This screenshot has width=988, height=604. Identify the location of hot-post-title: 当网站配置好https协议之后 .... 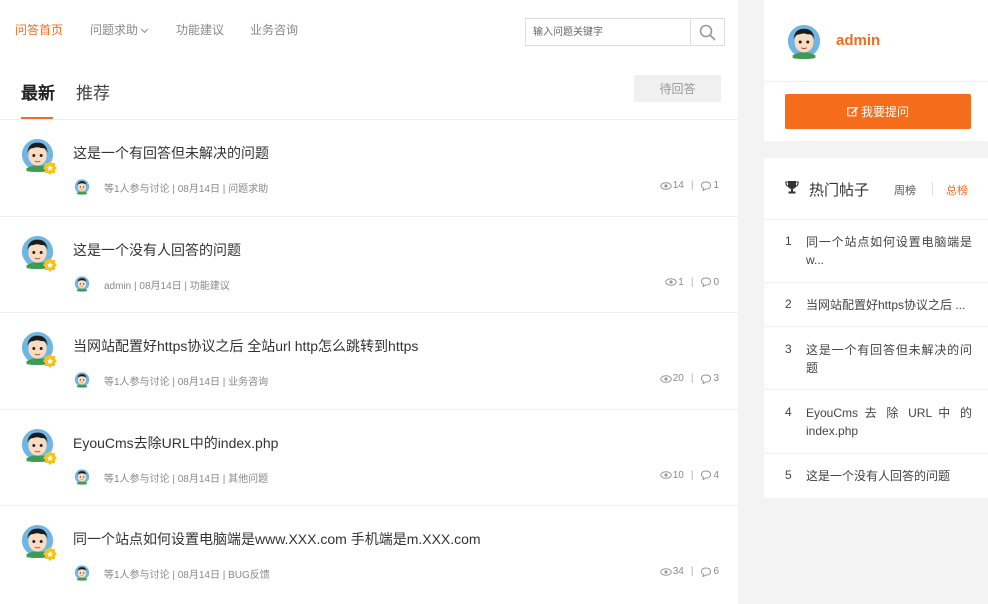
(886, 305).